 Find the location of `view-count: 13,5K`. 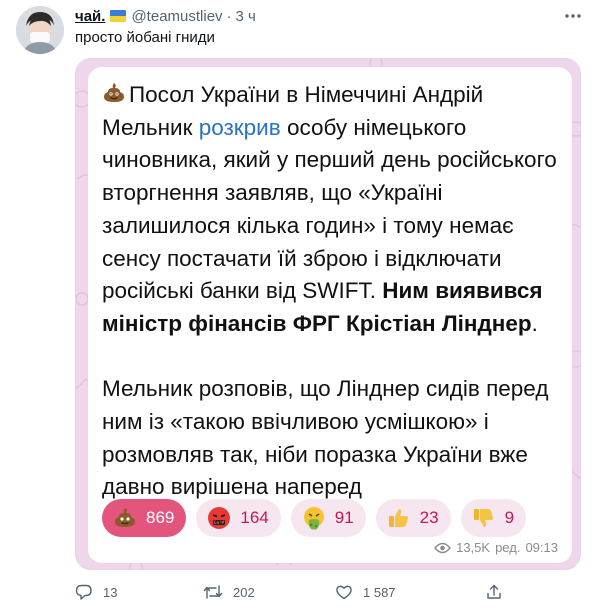

view-count: 13,5K is located at coordinates (473, 547).